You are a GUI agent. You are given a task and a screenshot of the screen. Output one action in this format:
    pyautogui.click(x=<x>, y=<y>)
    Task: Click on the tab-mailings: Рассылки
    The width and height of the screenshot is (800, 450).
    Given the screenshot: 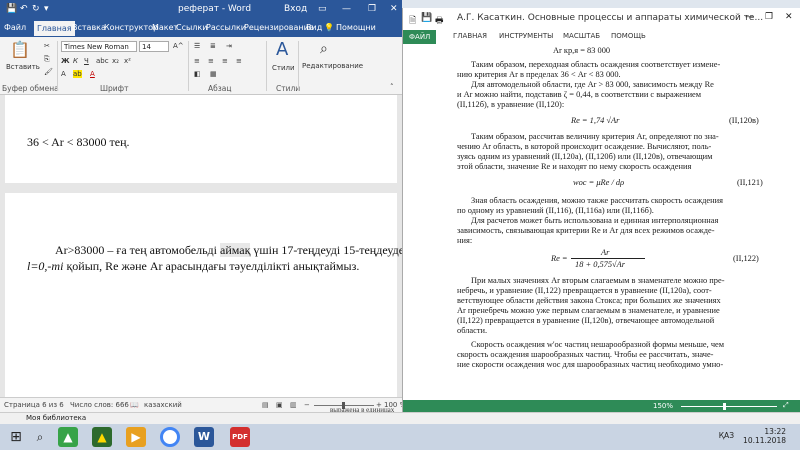 What is the action you would take?
    pyautogui.click(x=226, y=27)
    